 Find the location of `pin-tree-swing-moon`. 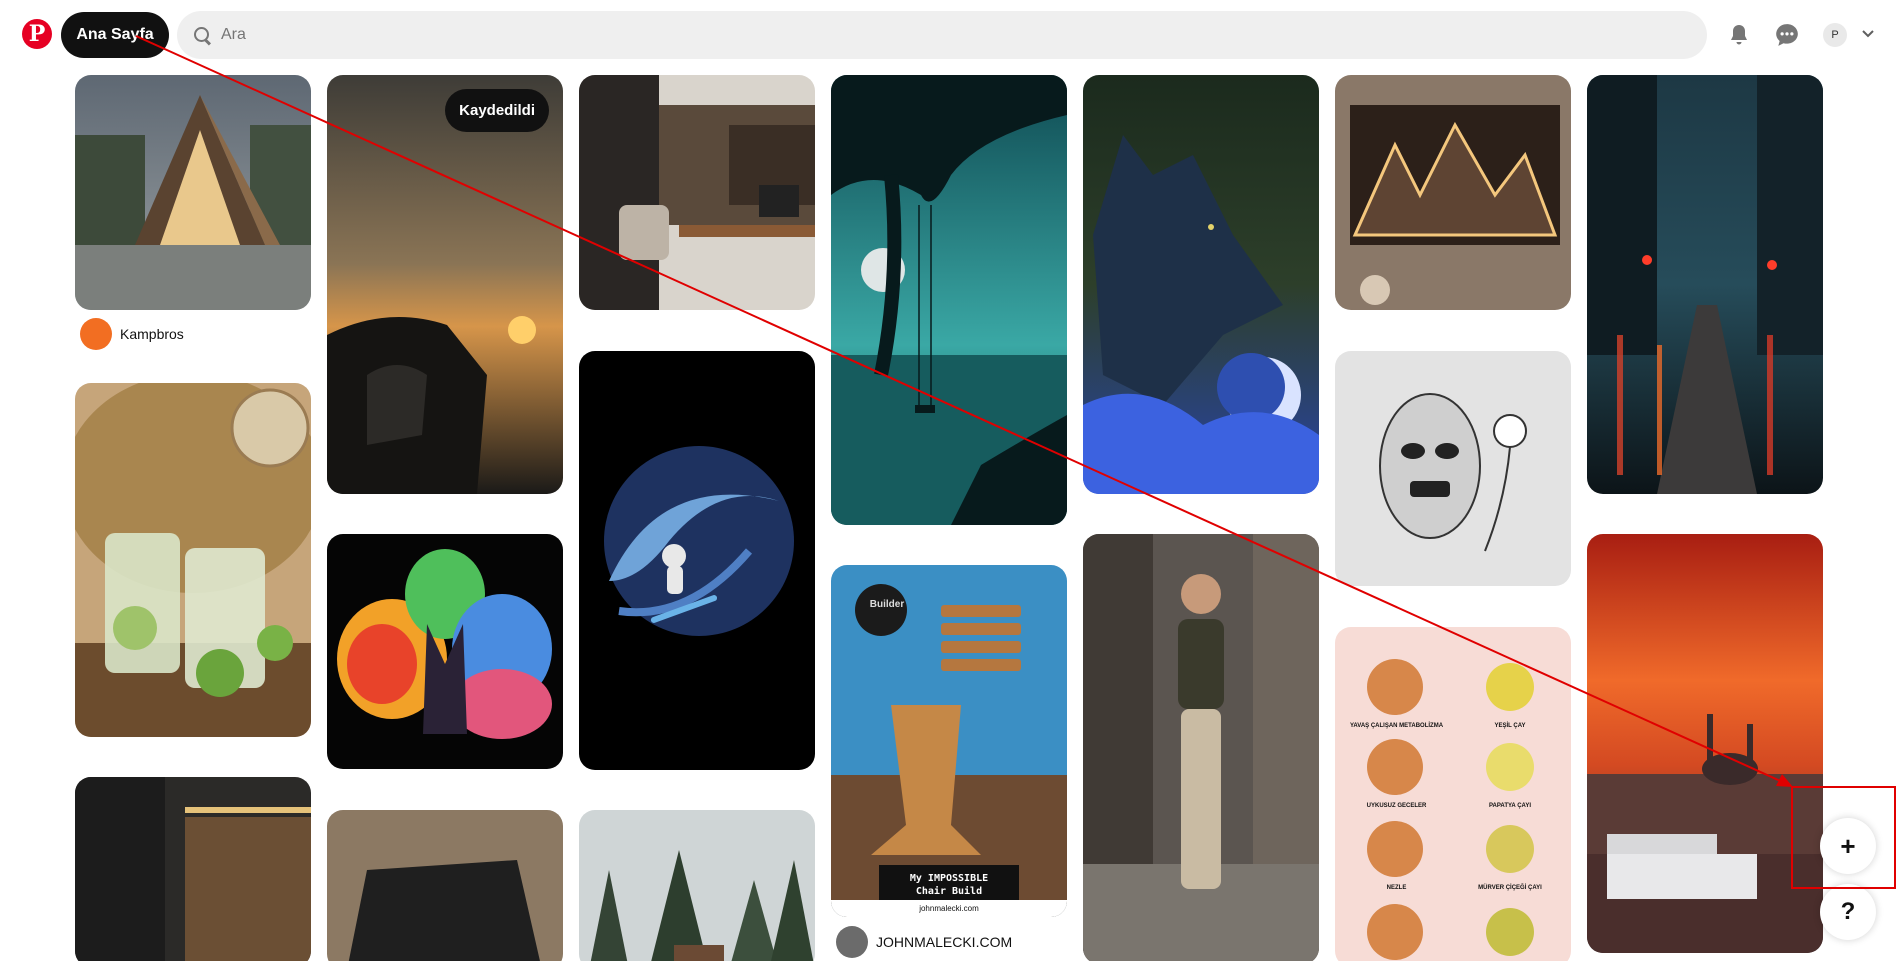

pin-tree-swing-moon is located at coordinates (949, 300).